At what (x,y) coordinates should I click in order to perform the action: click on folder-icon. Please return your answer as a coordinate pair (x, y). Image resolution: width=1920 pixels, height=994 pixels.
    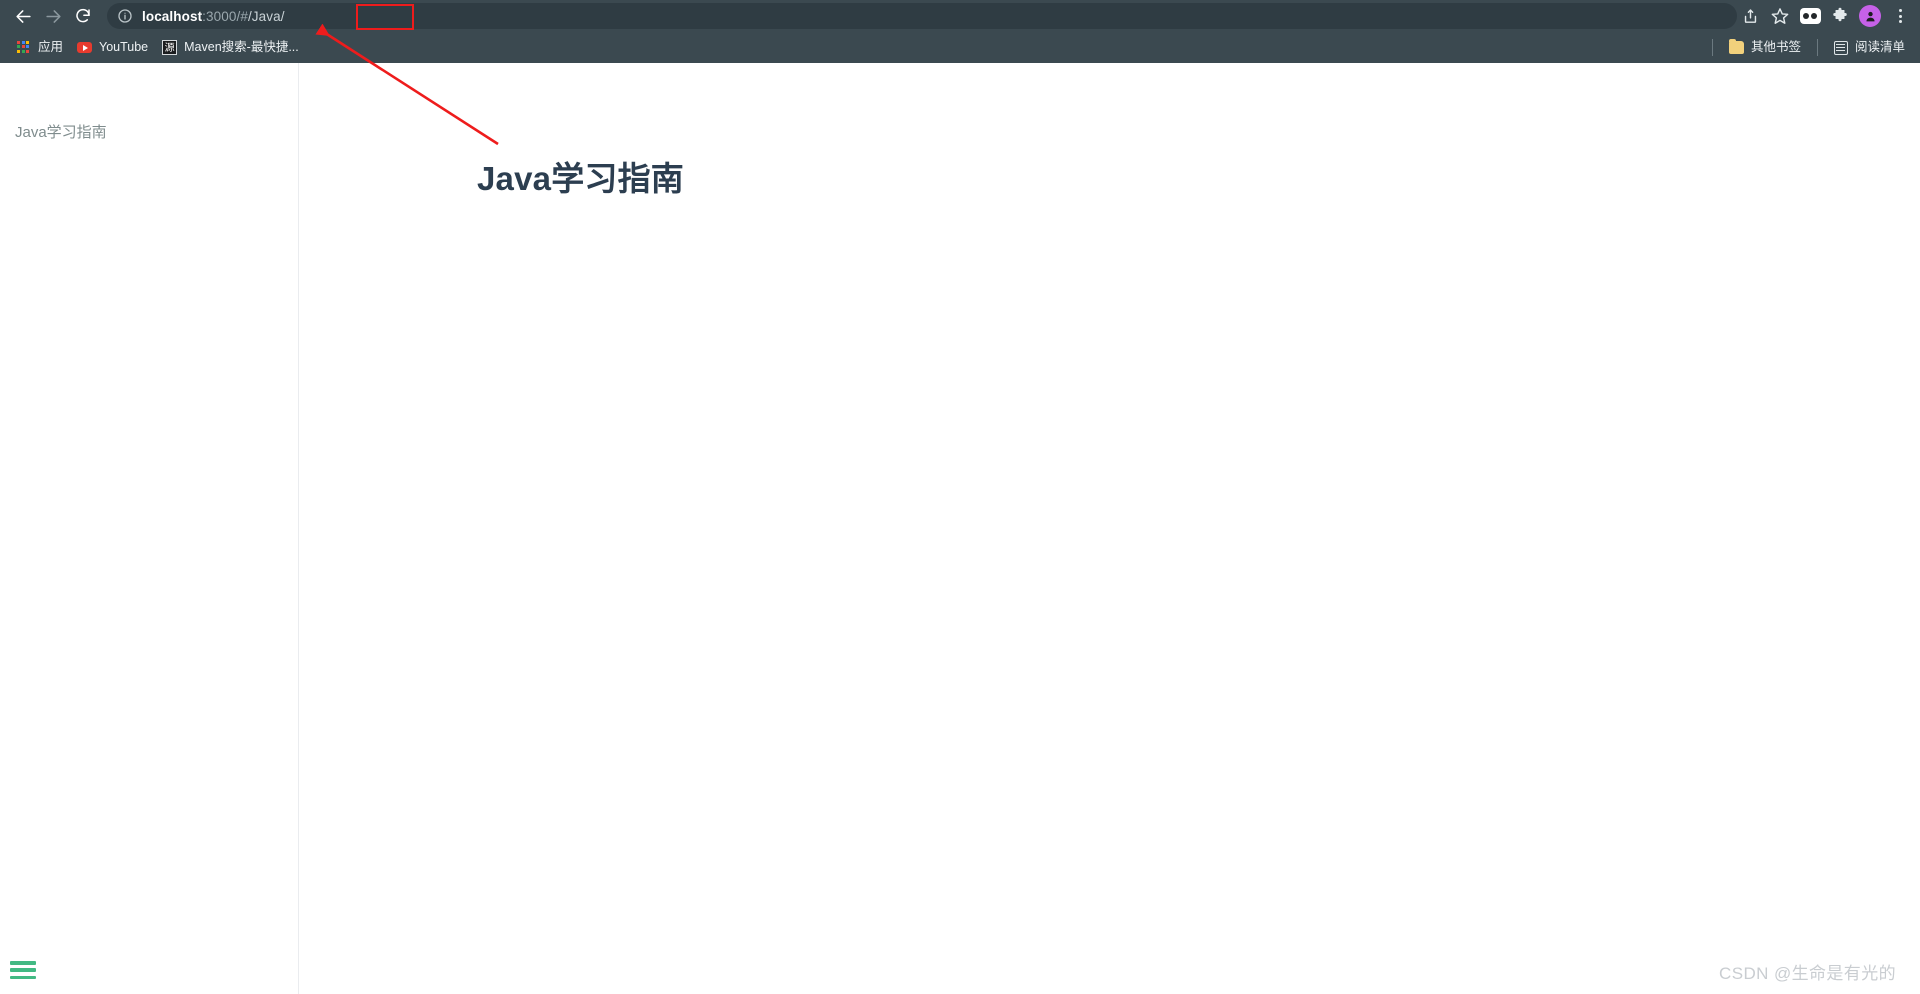
    Looking at the image, I should click on (1736, 46).